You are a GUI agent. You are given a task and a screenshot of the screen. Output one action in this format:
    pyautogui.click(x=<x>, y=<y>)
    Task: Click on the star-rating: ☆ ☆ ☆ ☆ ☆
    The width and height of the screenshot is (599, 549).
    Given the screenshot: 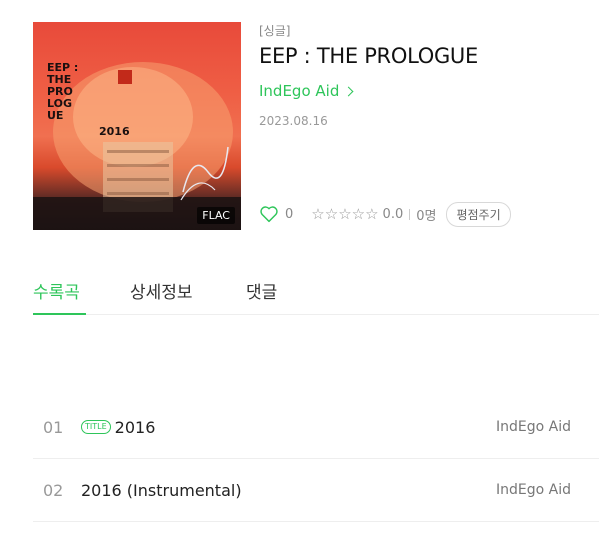 What is the action you would take?
    pyautogui.click(x=345, y=213)
    